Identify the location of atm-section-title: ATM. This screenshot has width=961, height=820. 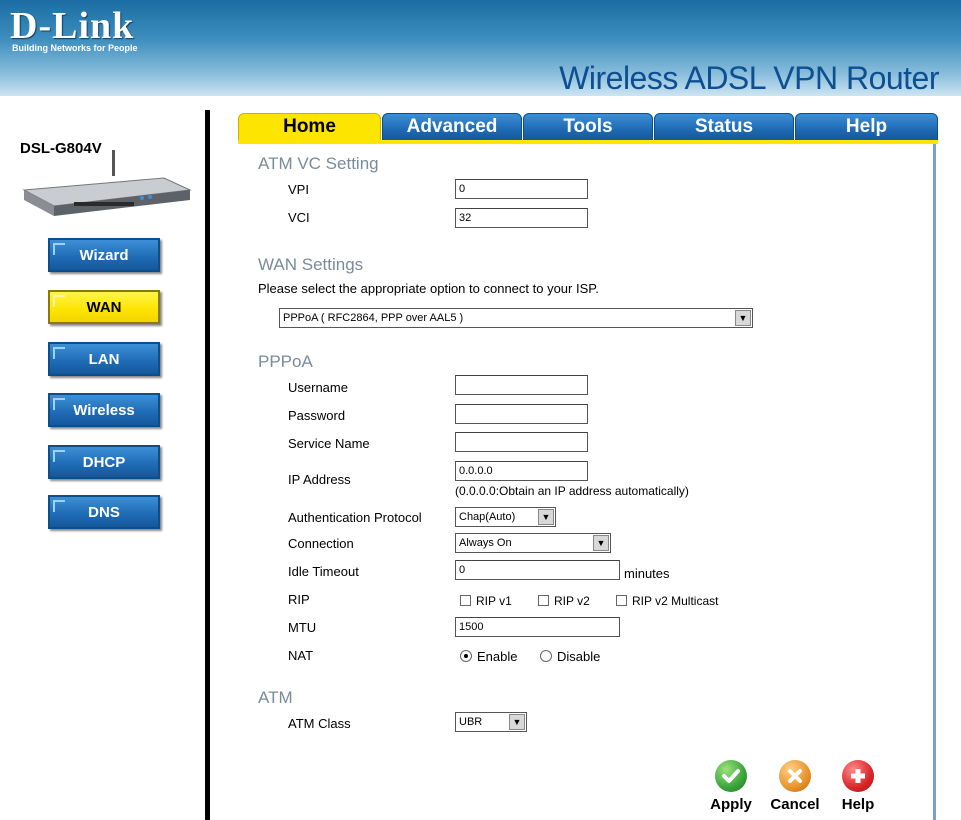
(275, 697).